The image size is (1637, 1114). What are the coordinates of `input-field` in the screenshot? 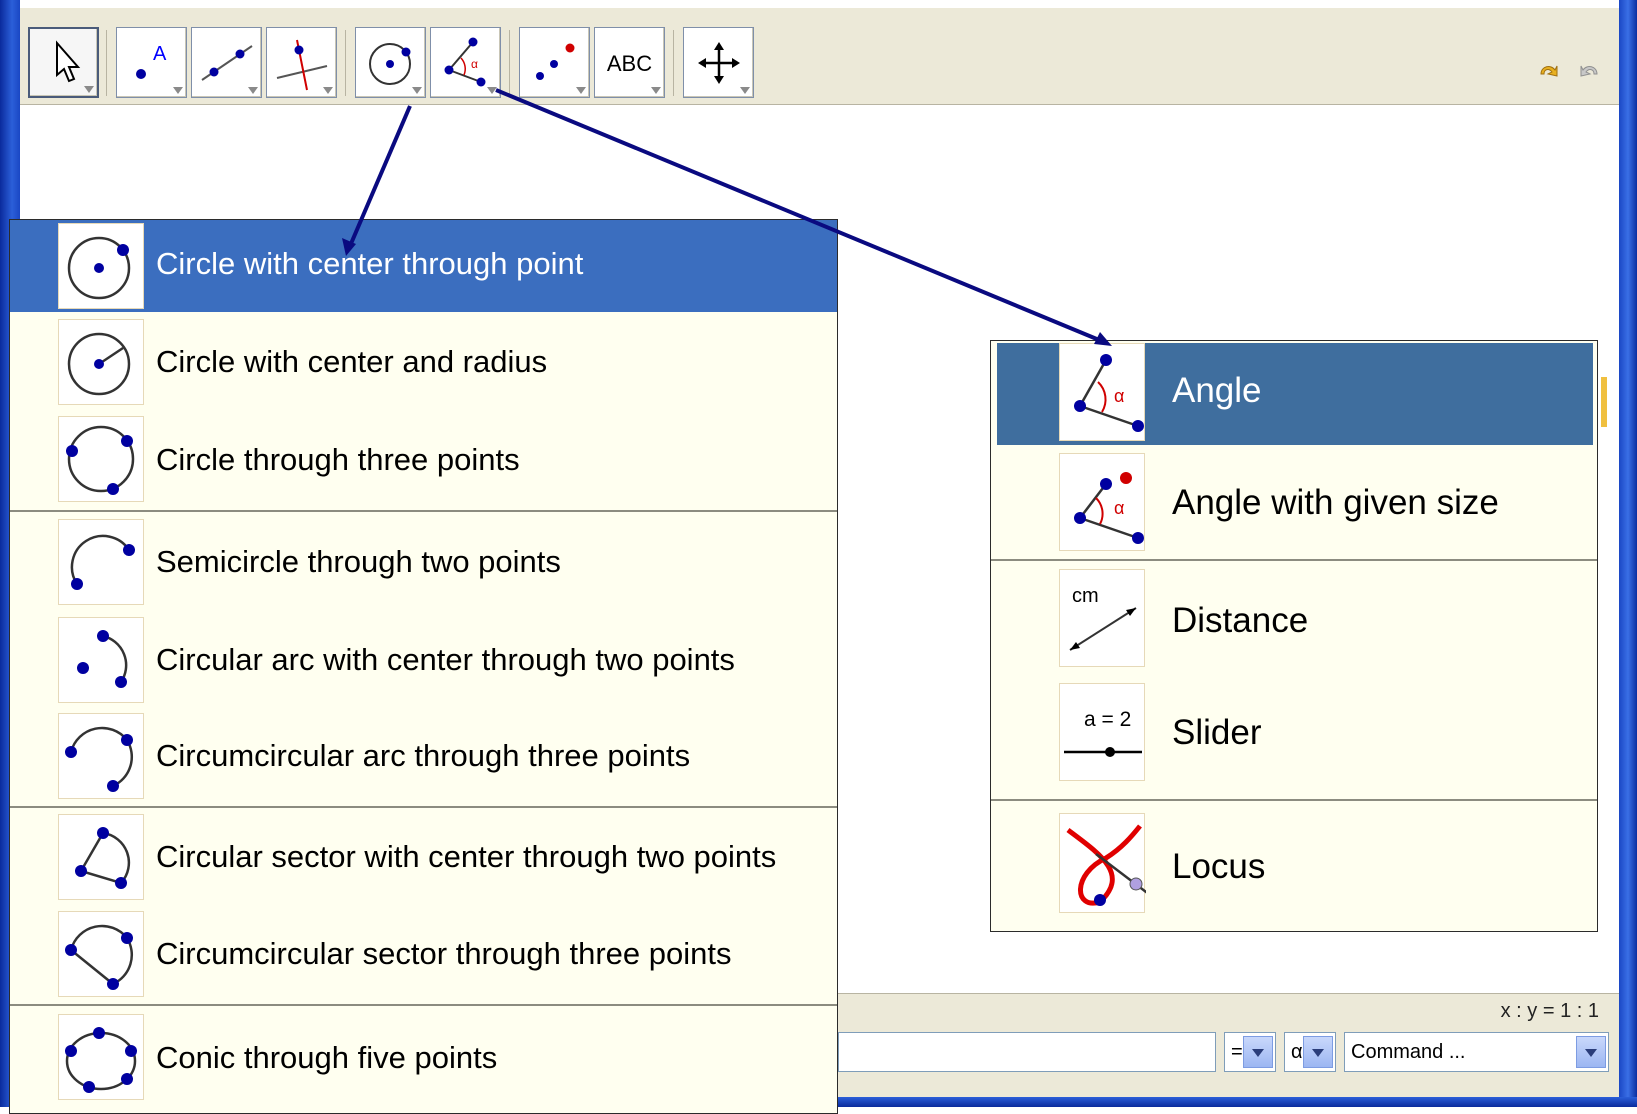 It's located at (1027, 1052).